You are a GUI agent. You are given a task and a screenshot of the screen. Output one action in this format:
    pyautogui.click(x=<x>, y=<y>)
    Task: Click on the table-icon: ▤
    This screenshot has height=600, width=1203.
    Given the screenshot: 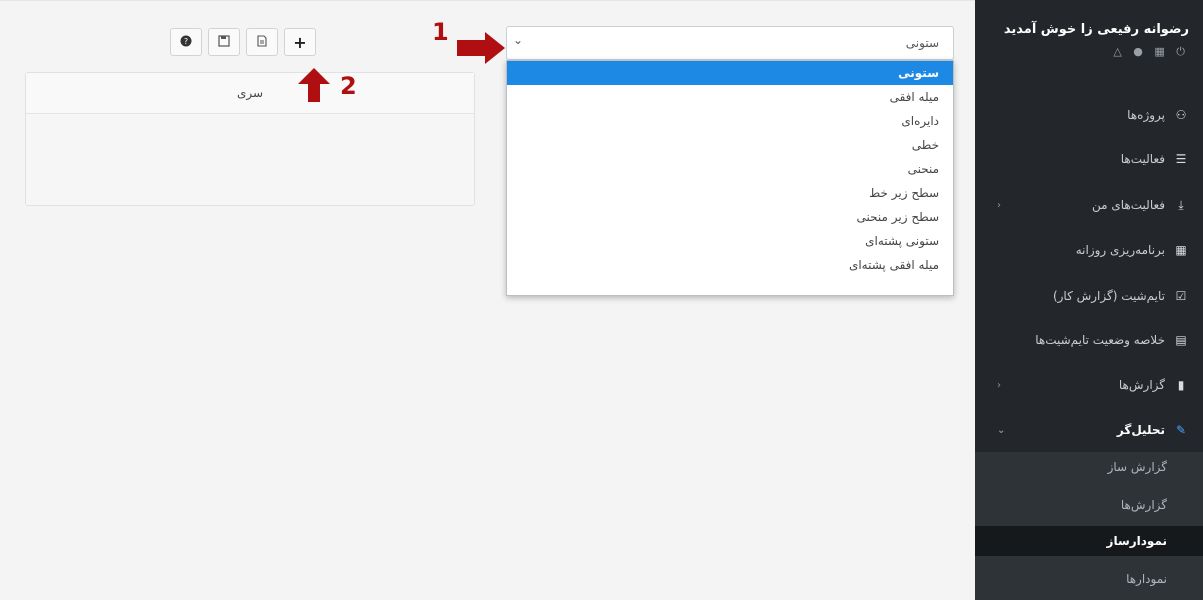 What is the action you would take?
    pyautogui.click(x=1181, y=340)
    